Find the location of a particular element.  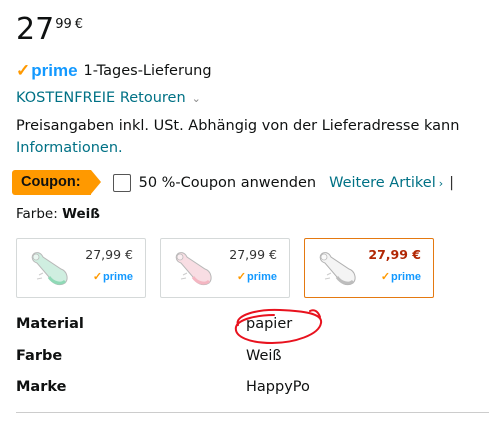

color-selector-label: Farbe: Weiß is located at coordinates (58, 214).